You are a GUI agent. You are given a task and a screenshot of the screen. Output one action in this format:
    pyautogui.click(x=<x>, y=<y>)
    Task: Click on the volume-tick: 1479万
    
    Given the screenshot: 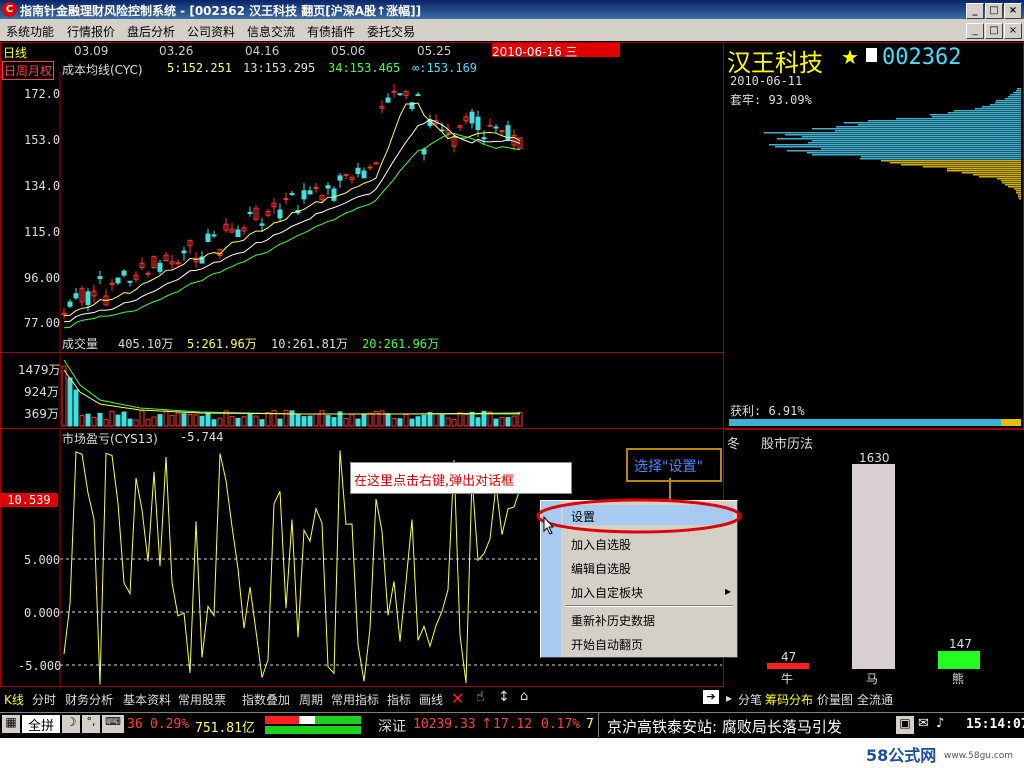 What is the action you would take?
    pyautogui.click(x=39, y=370)
    